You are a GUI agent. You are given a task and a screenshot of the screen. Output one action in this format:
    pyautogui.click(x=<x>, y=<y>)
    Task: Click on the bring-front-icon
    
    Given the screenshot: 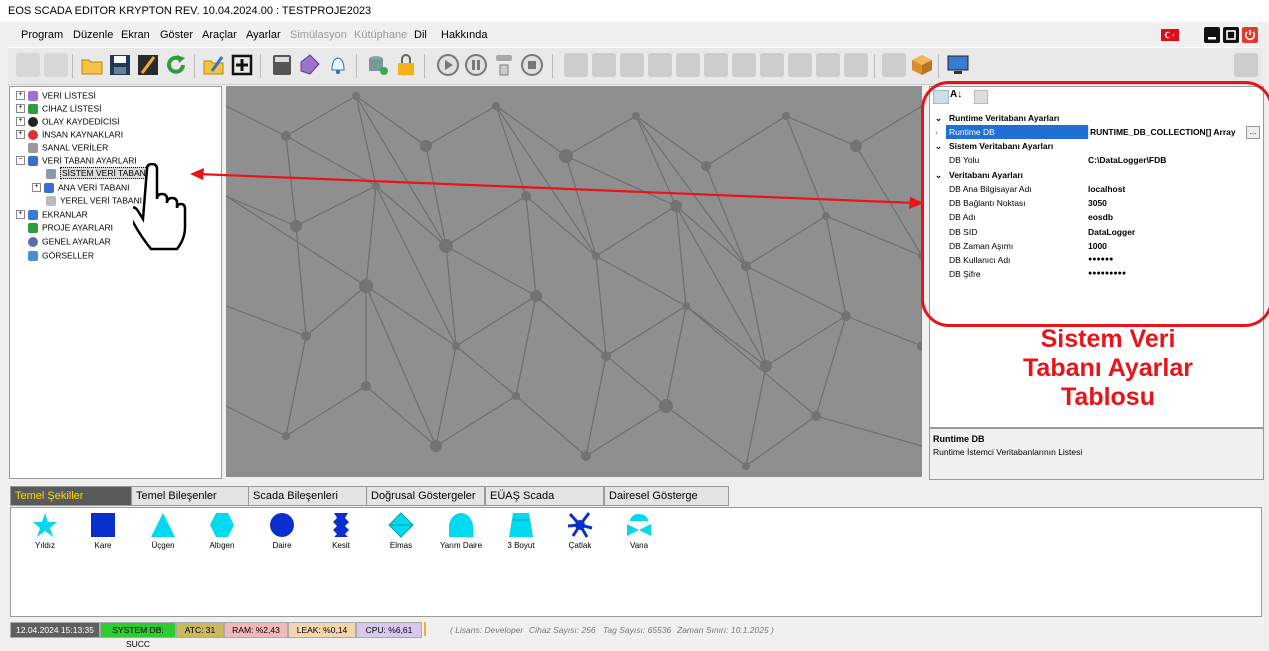 What is the action you would take?
    pyautogui.click(x=744, y=65)
    